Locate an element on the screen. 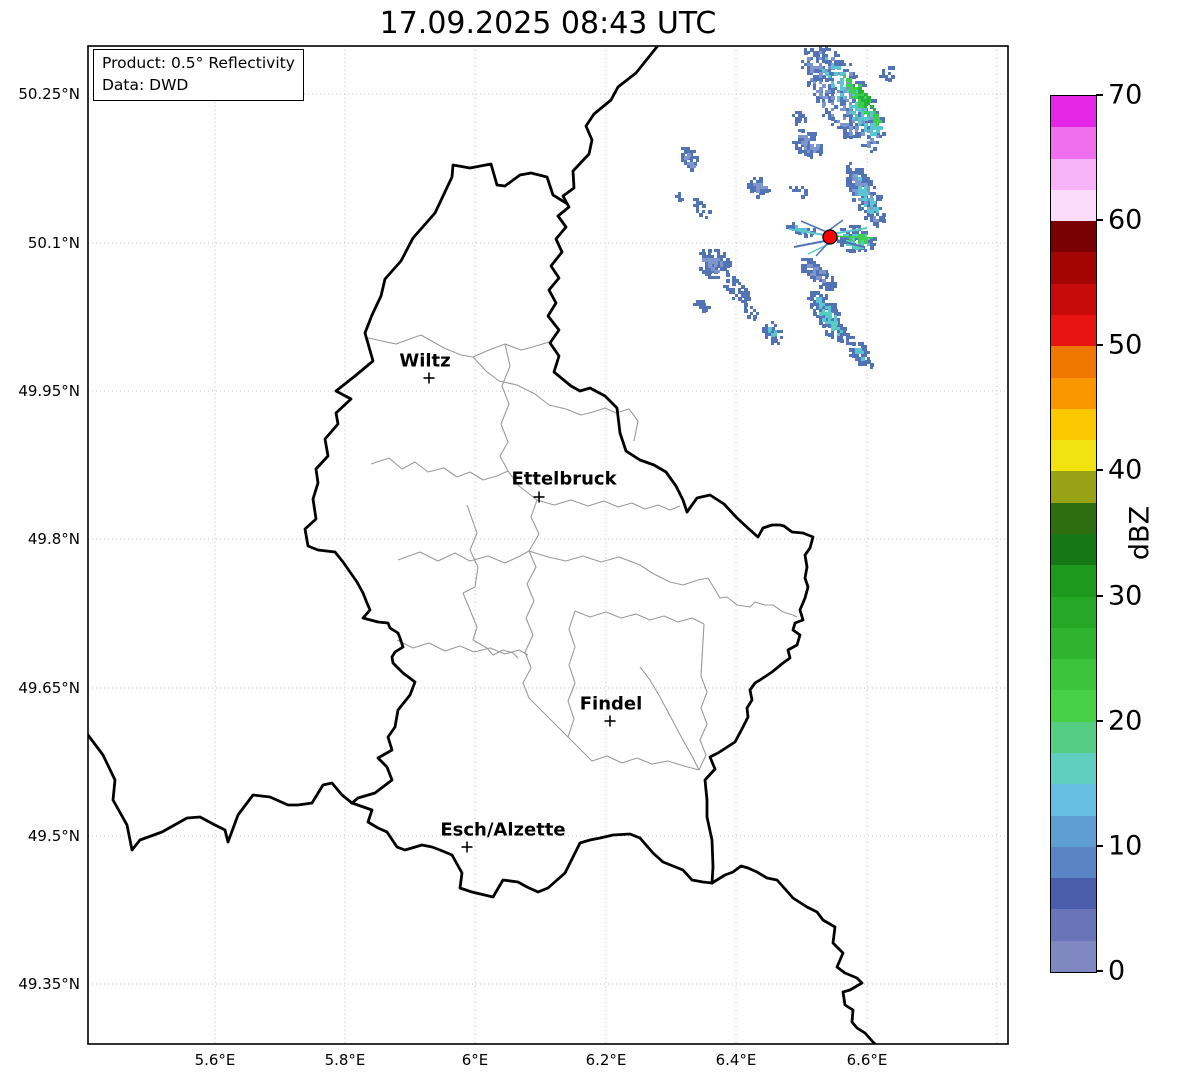  lat-tick-label: 49.65°N is located at coordinates (49, 688).